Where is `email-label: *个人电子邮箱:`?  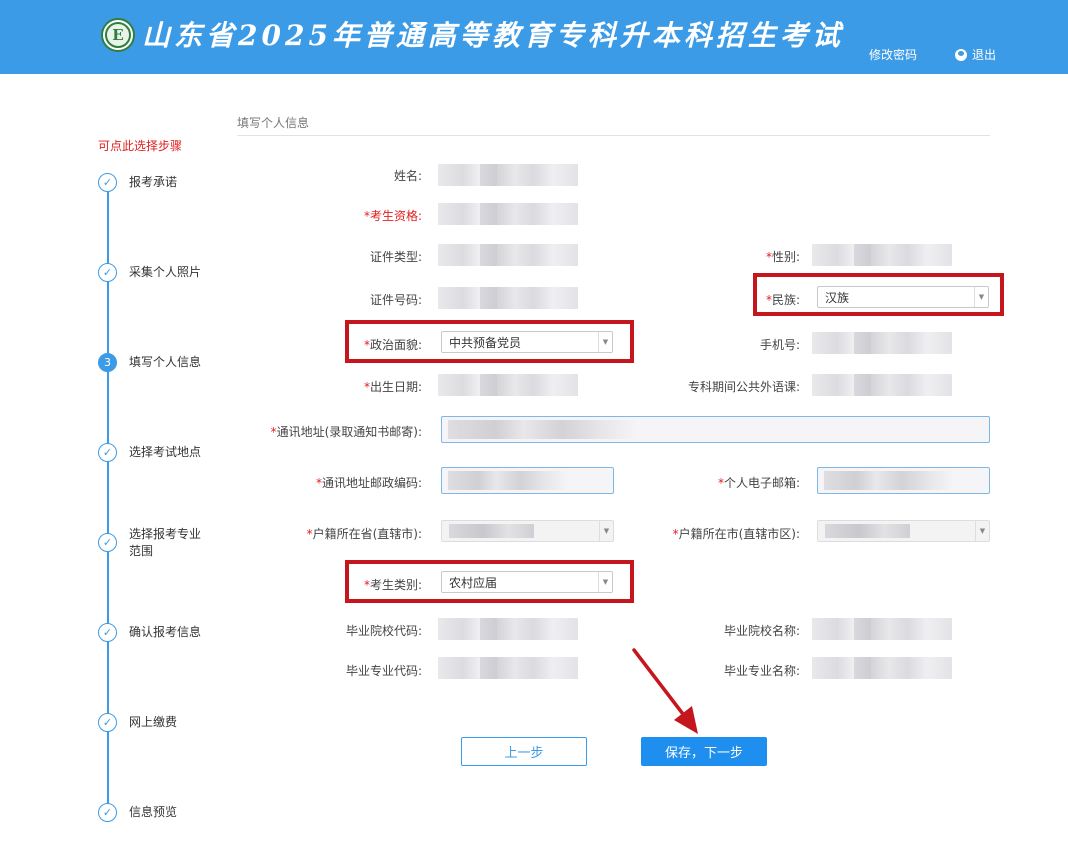
email-label: *个人电子邮箱: is located at coordinates (740, 482).